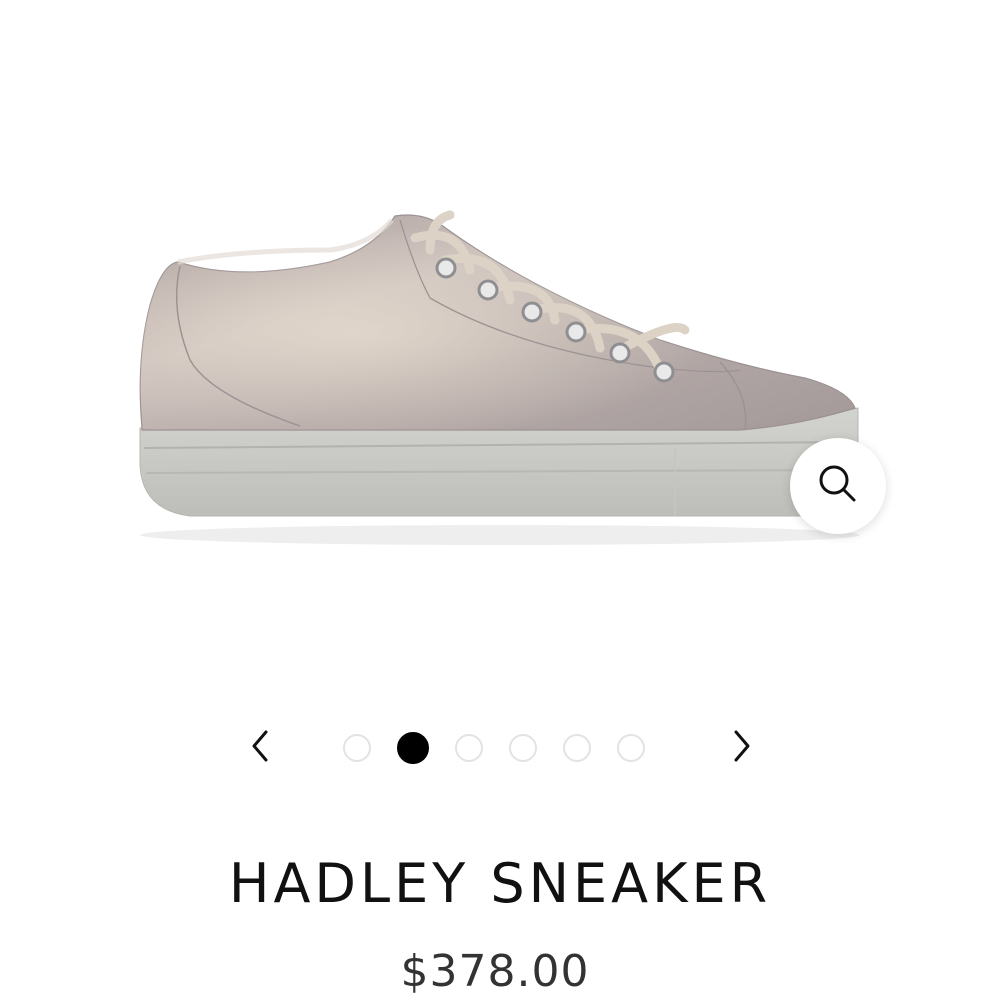 This screenshot has height=1002, width=1000. I want to click on carousel-dots, so click(494, 748).